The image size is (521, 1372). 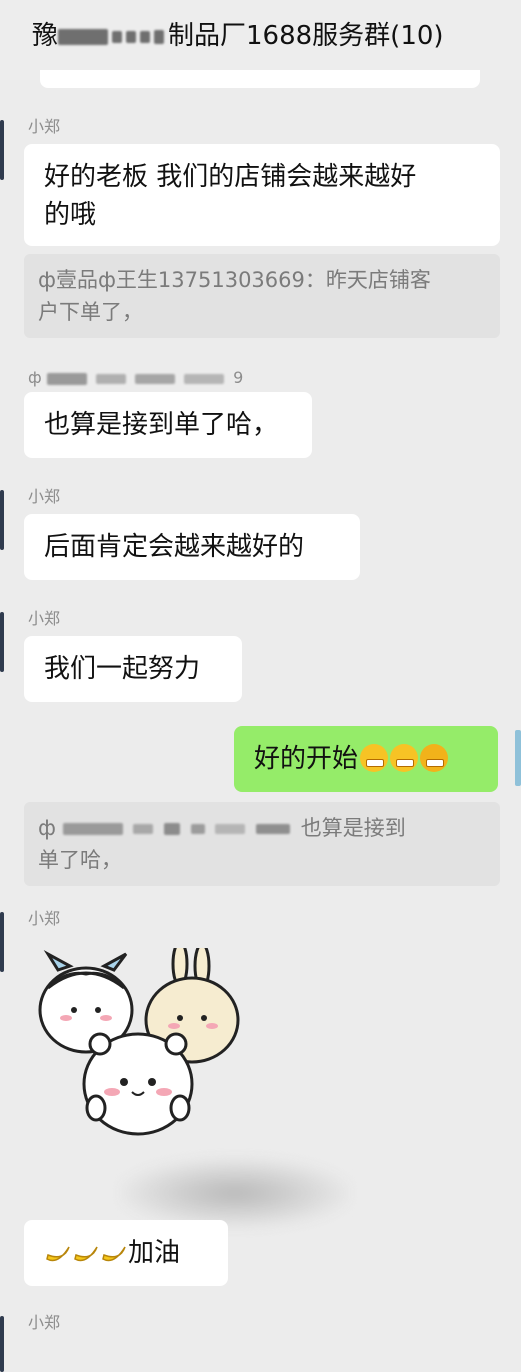 What do you see at coordinates (262, 844) in the screenshot?
I see `quoted-message: ф 也算是接到 单了哈，` at bounding box center [262, 844].